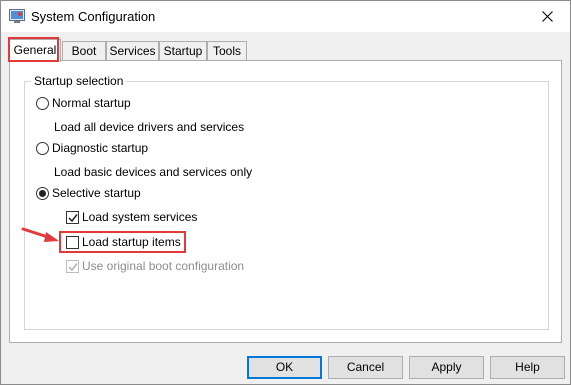 The image size is (571, 385). Describe the element at coordinates (42, 193) in the screenshot. I see `selective-startup-radio` at that location.